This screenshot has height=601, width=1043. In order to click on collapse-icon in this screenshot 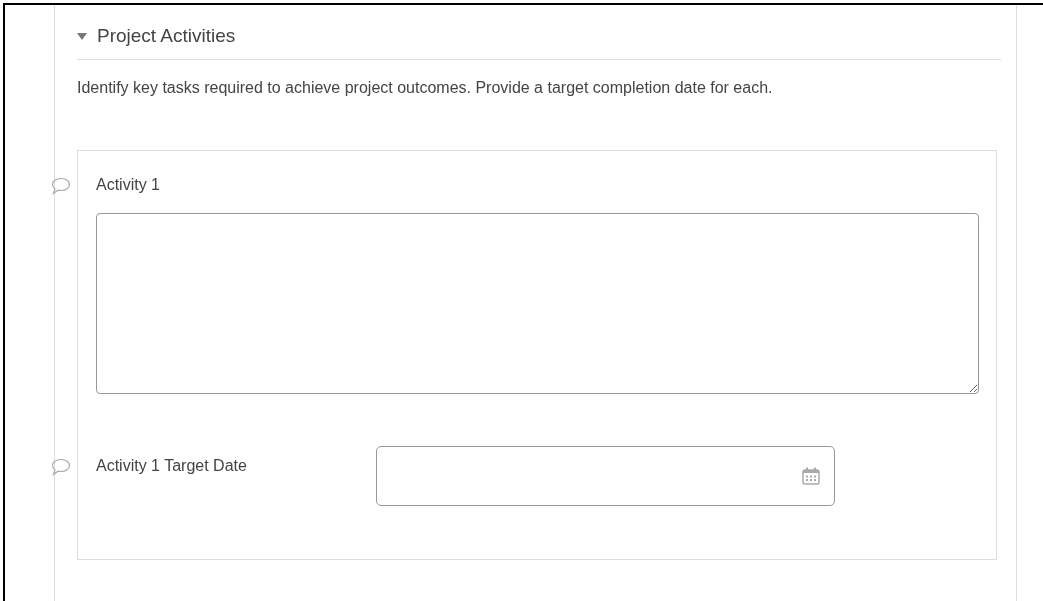, I will do `click(82, 36)`.